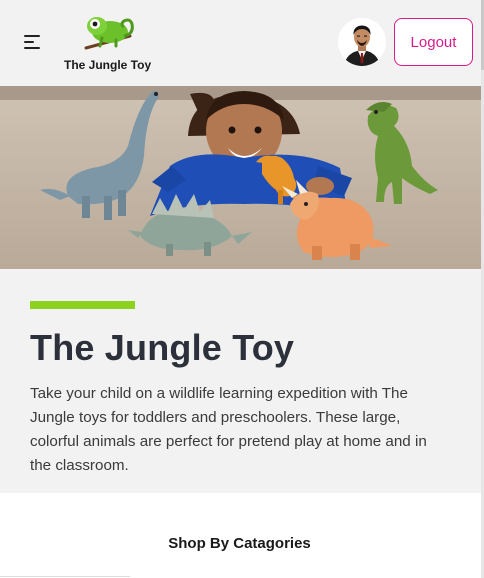 The image size is (484, 578). I want to click on user-avatar-image, so click(362, 42).